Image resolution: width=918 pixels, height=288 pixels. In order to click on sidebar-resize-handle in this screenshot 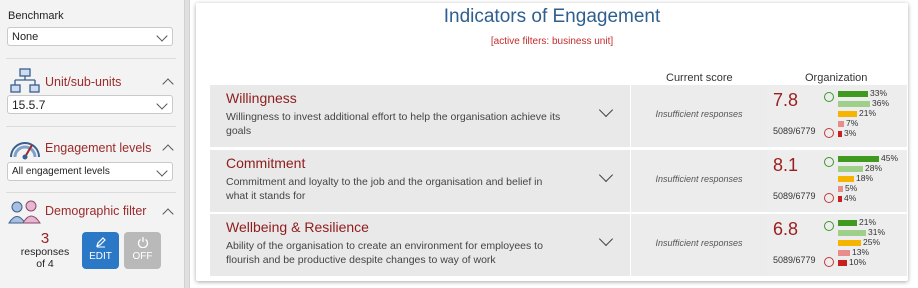, I will do `click(187, 144)`.